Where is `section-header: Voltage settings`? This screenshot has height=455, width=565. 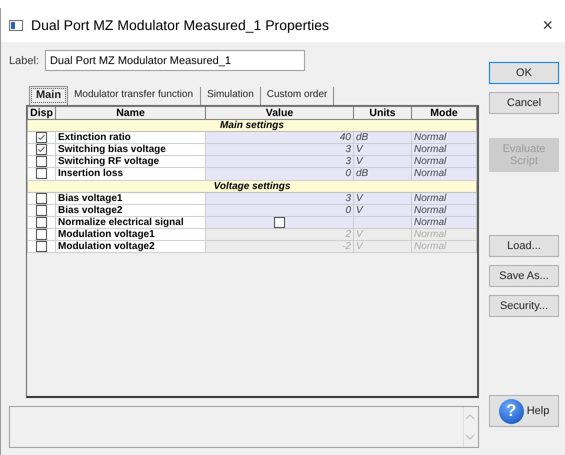
section-header: Voltage settings is located at coordinates (252, 186).